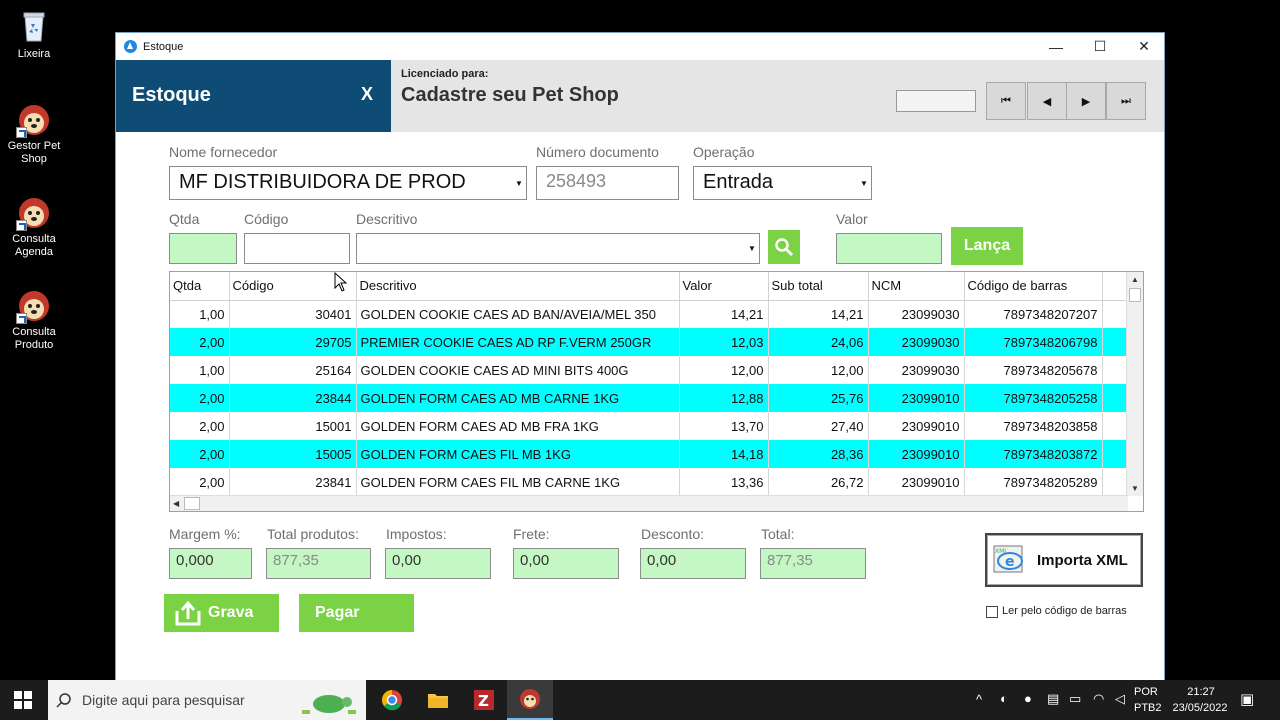 This screenshot has height=720, width=1280. I want to click on descritivo-select: ▼, so click(558, 248).